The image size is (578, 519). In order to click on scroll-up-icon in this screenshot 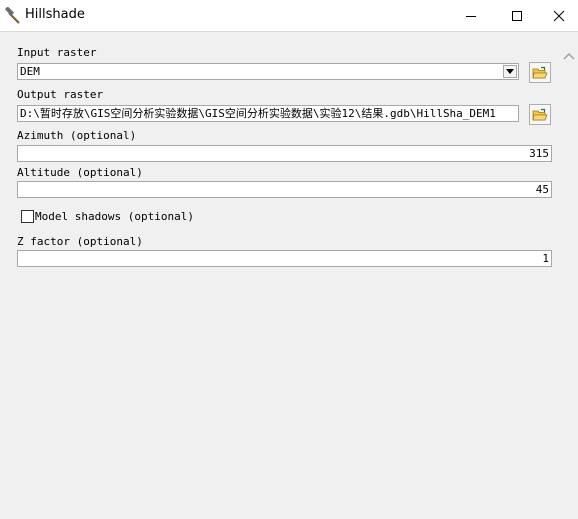, I will do `click(569, 56)`.